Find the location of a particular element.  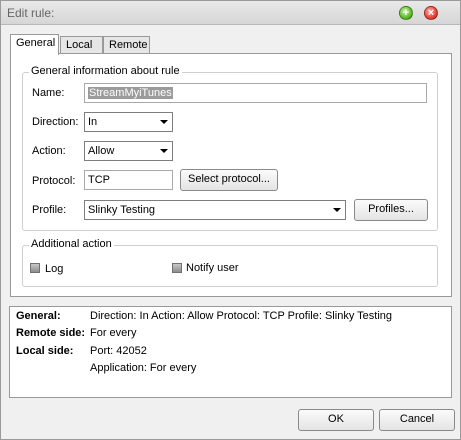

close-icon: × is located at coordinates (431, 13).